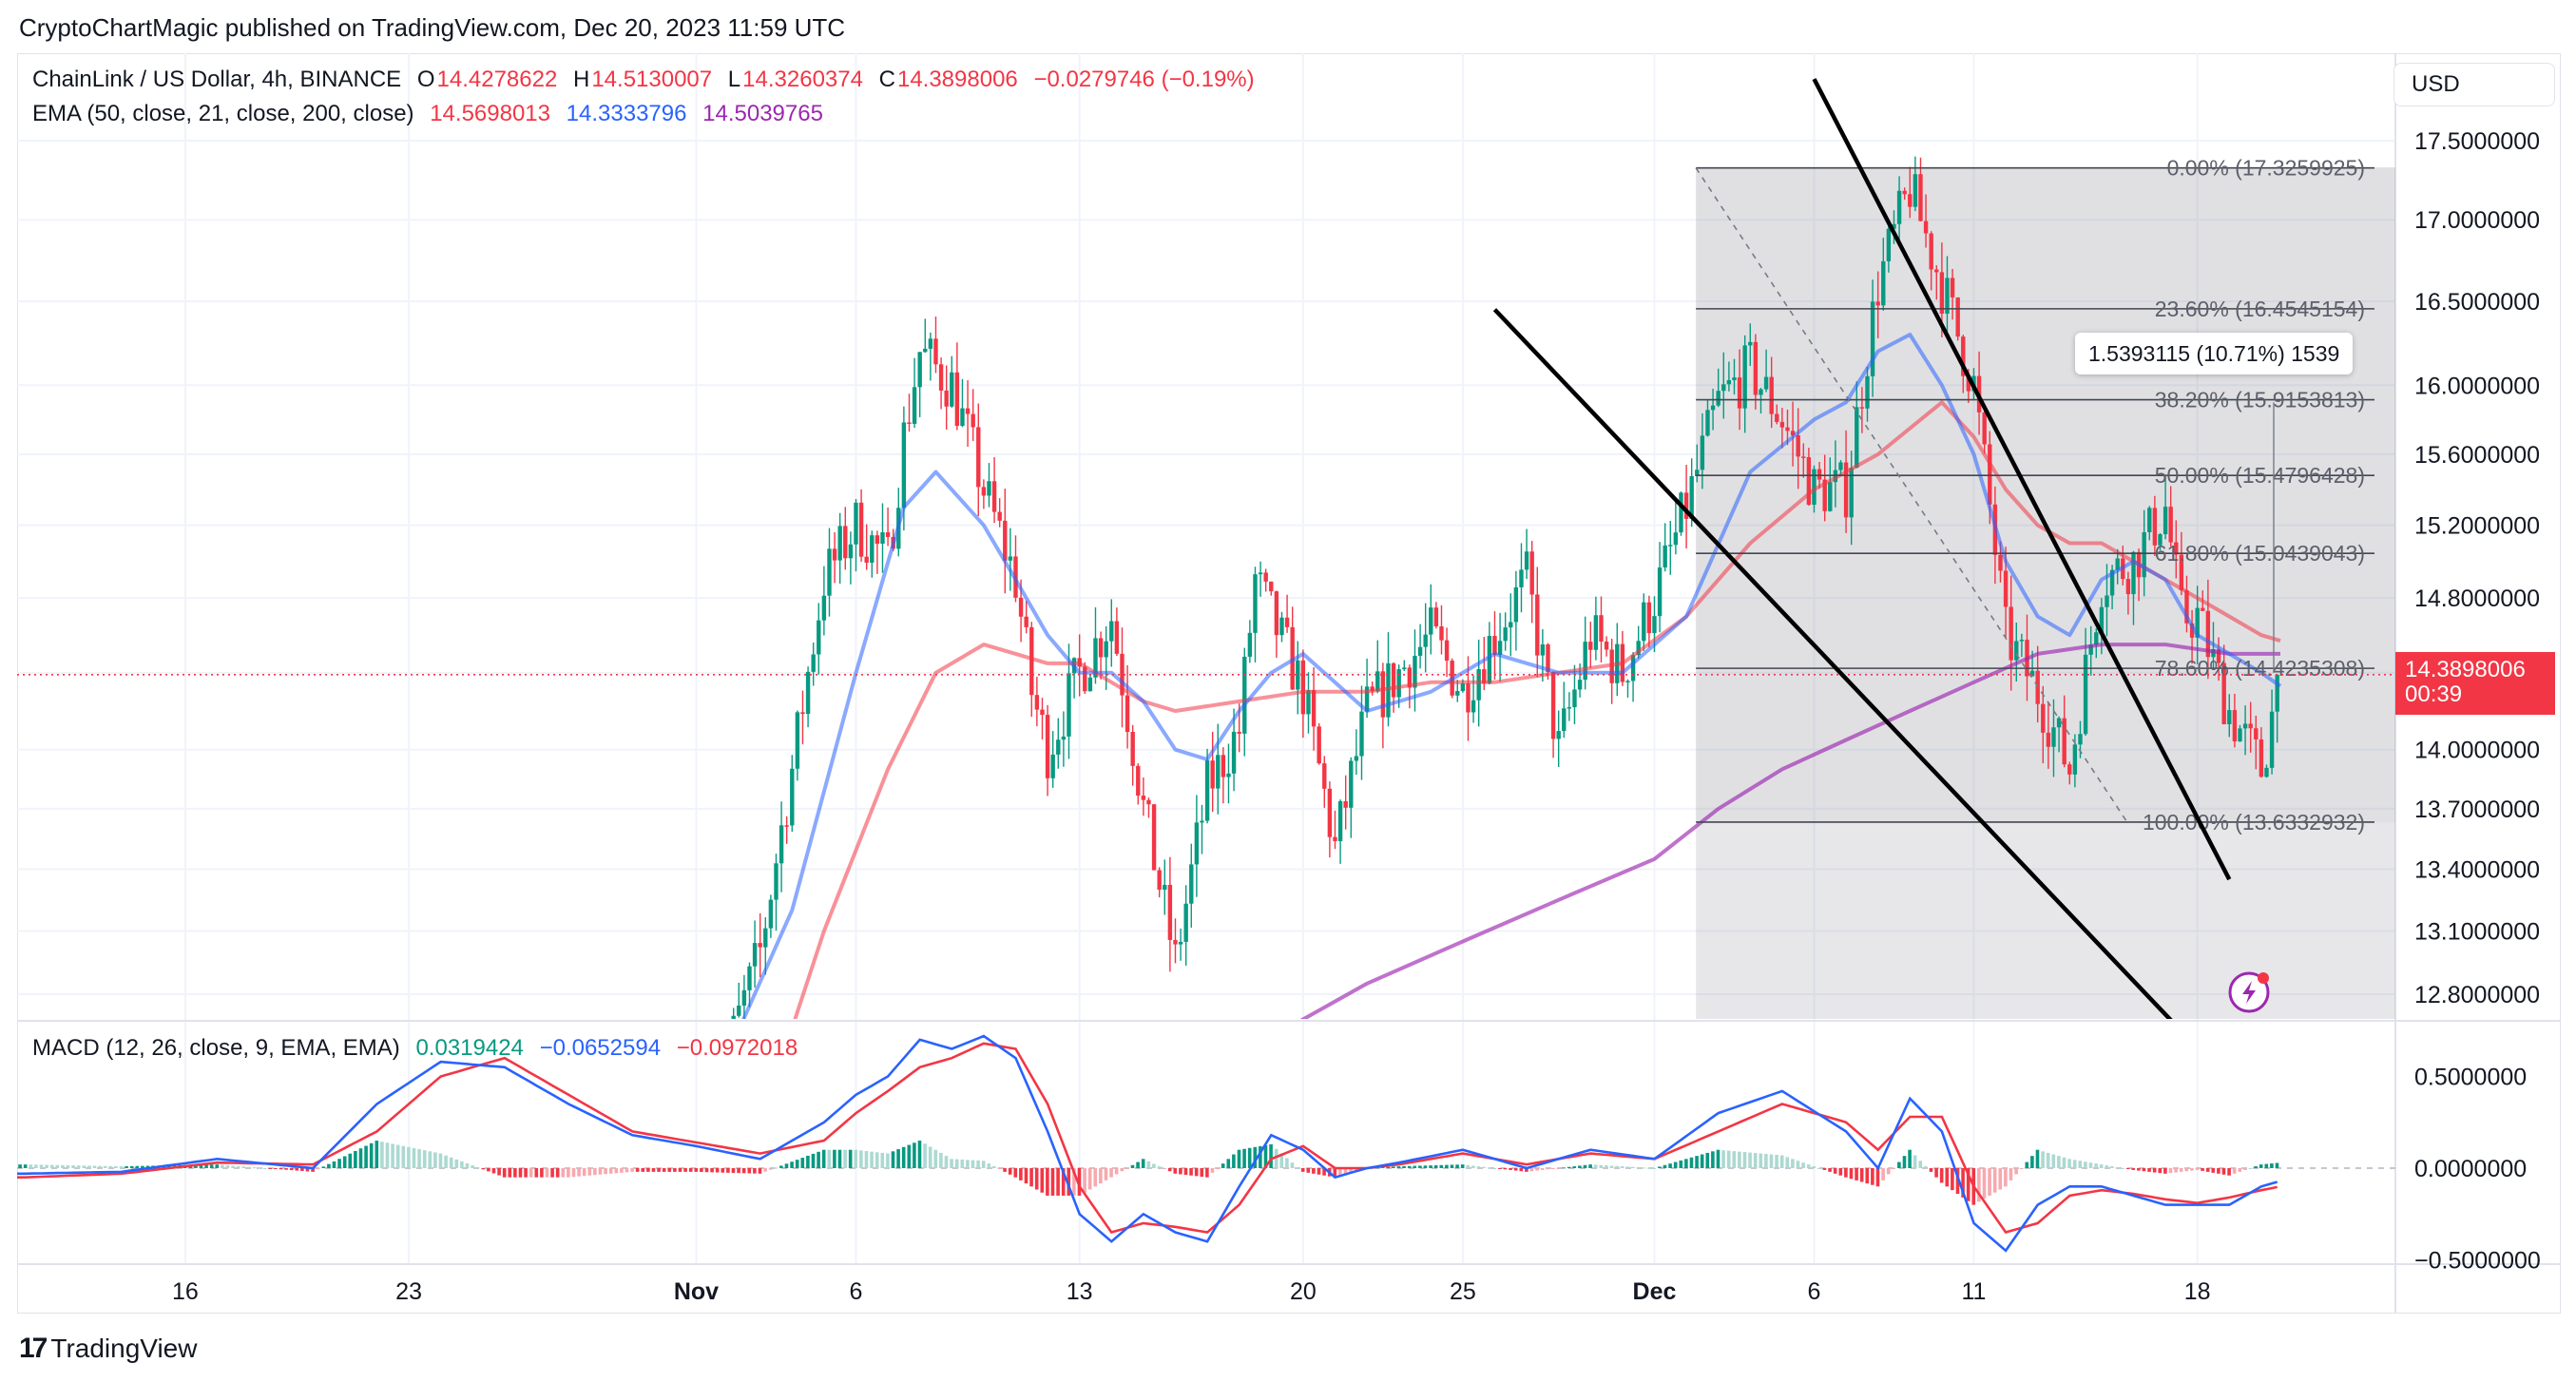 The height and width of the screenshot is (1382, 2576). I want to click on fib-level-label: 78.60% (14.4235308), so click(2260, 668).